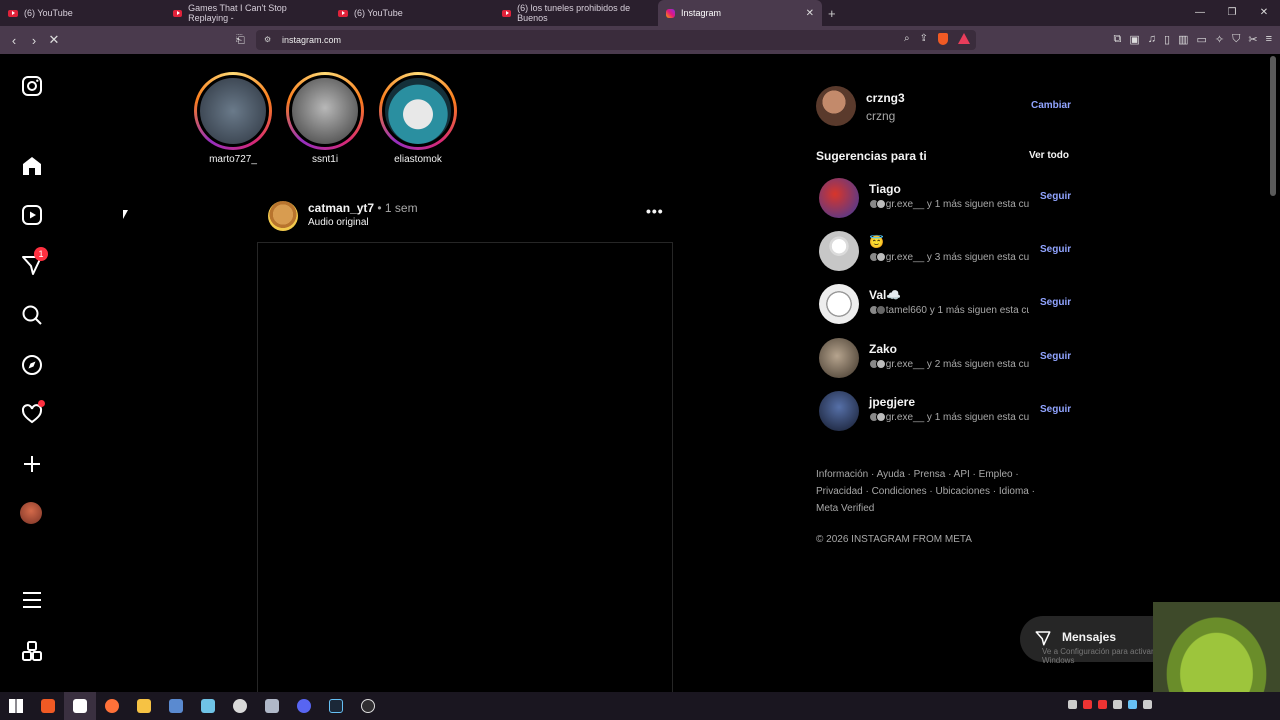 The image size is (1280, 720). What do you see at coordinates (1273, 126) in the screenshot?
I see `scrollbar` at bounding box center [1273, 126].